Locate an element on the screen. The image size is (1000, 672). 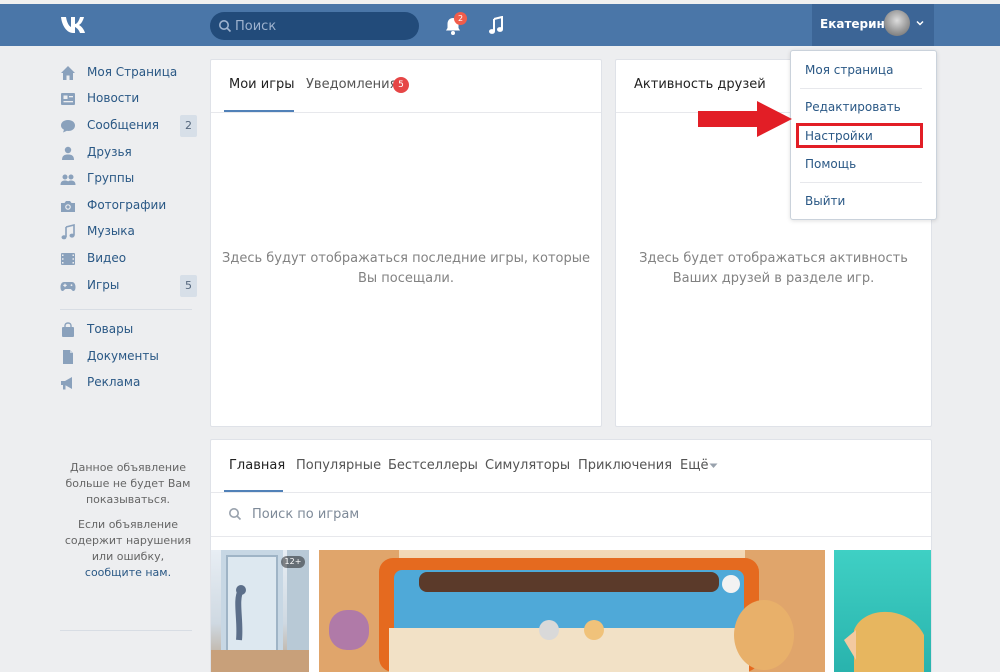
tab-more: Ещё is located at coordinates (694, 465).